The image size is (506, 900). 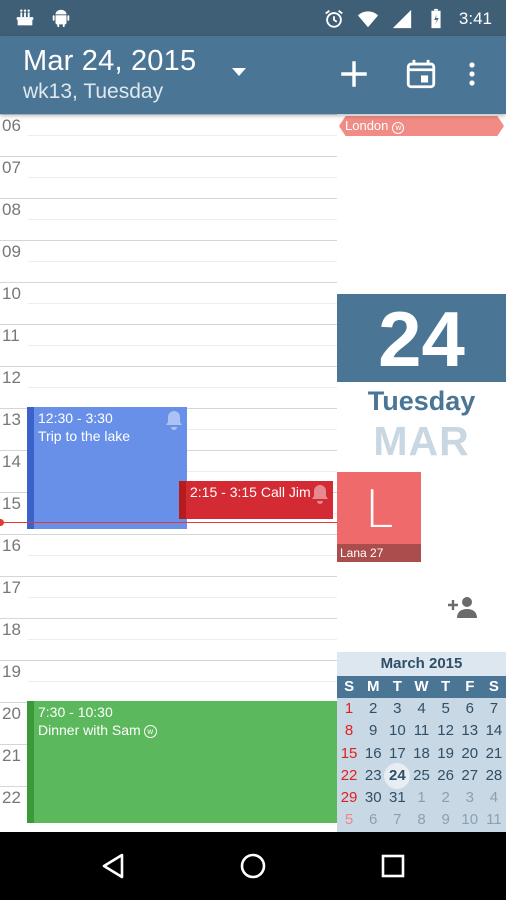 I want to click on w-badge-icon: w, so click(x=150, y=731).